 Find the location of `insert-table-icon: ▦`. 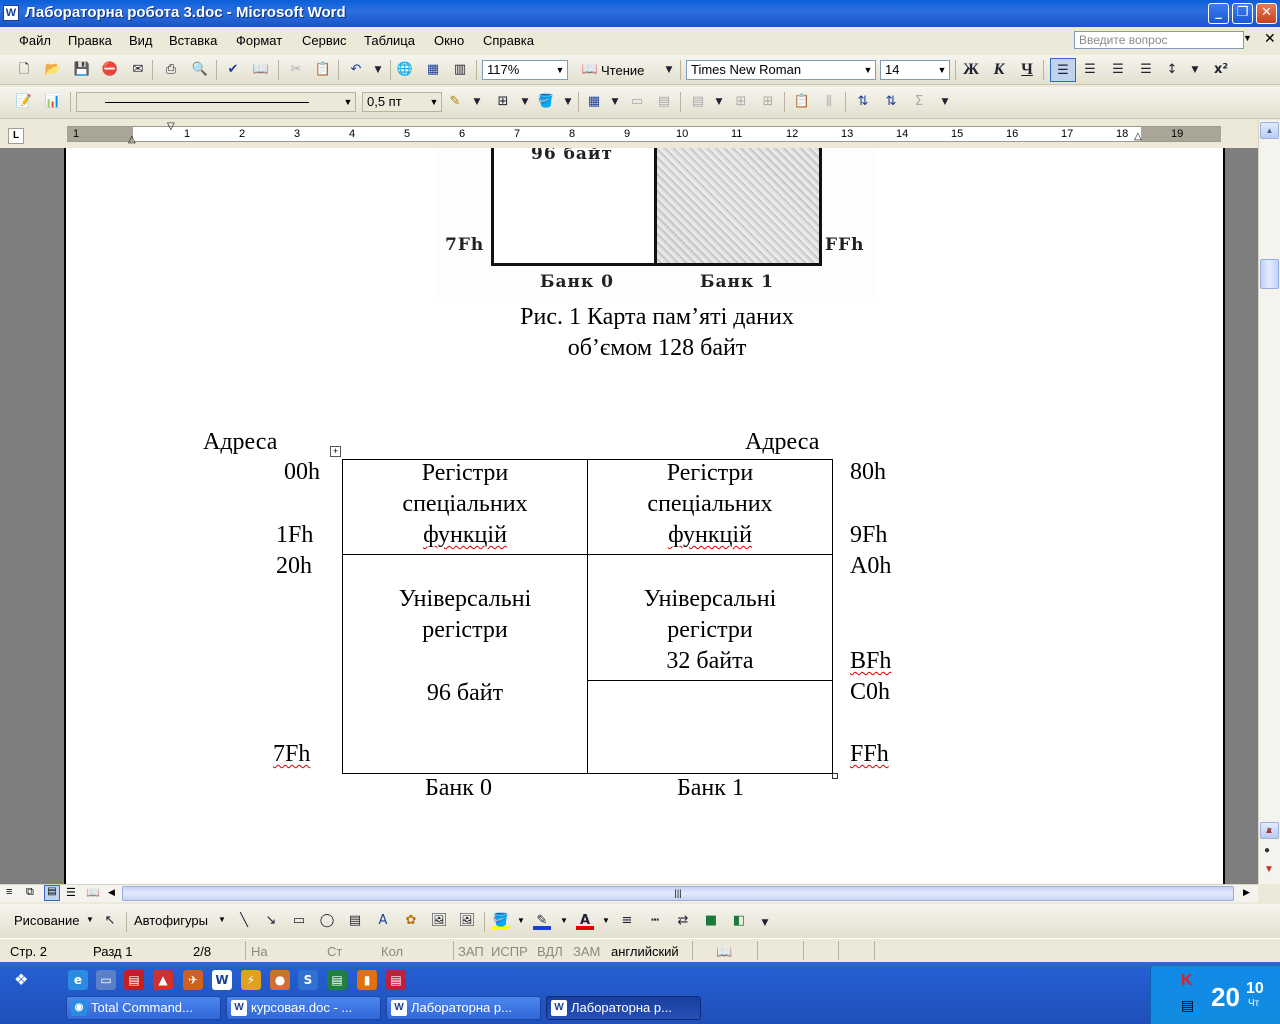

insert-table-icon: ▦ is located at coordinates (433, 70).